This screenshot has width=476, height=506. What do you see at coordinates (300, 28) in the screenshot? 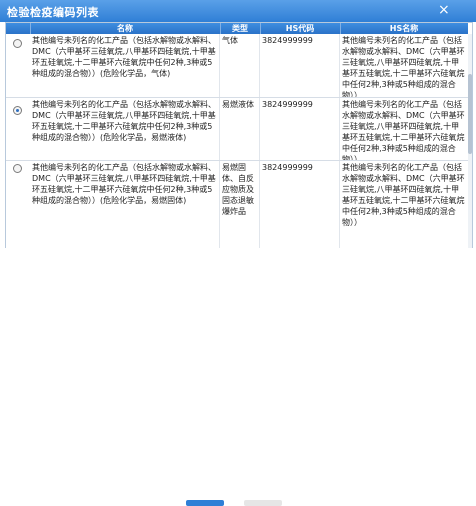
I see `column-header-hs-code: HS代码` at bounding box center [300, 28].